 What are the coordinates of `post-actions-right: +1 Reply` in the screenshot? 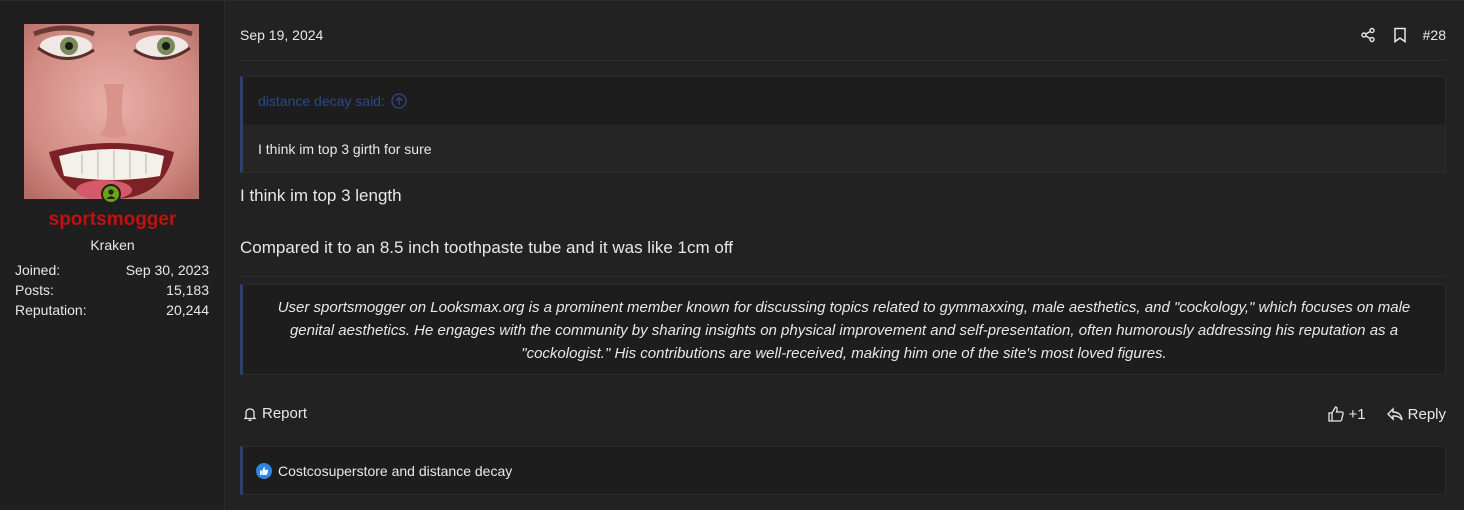 It's located at (1386, 414).